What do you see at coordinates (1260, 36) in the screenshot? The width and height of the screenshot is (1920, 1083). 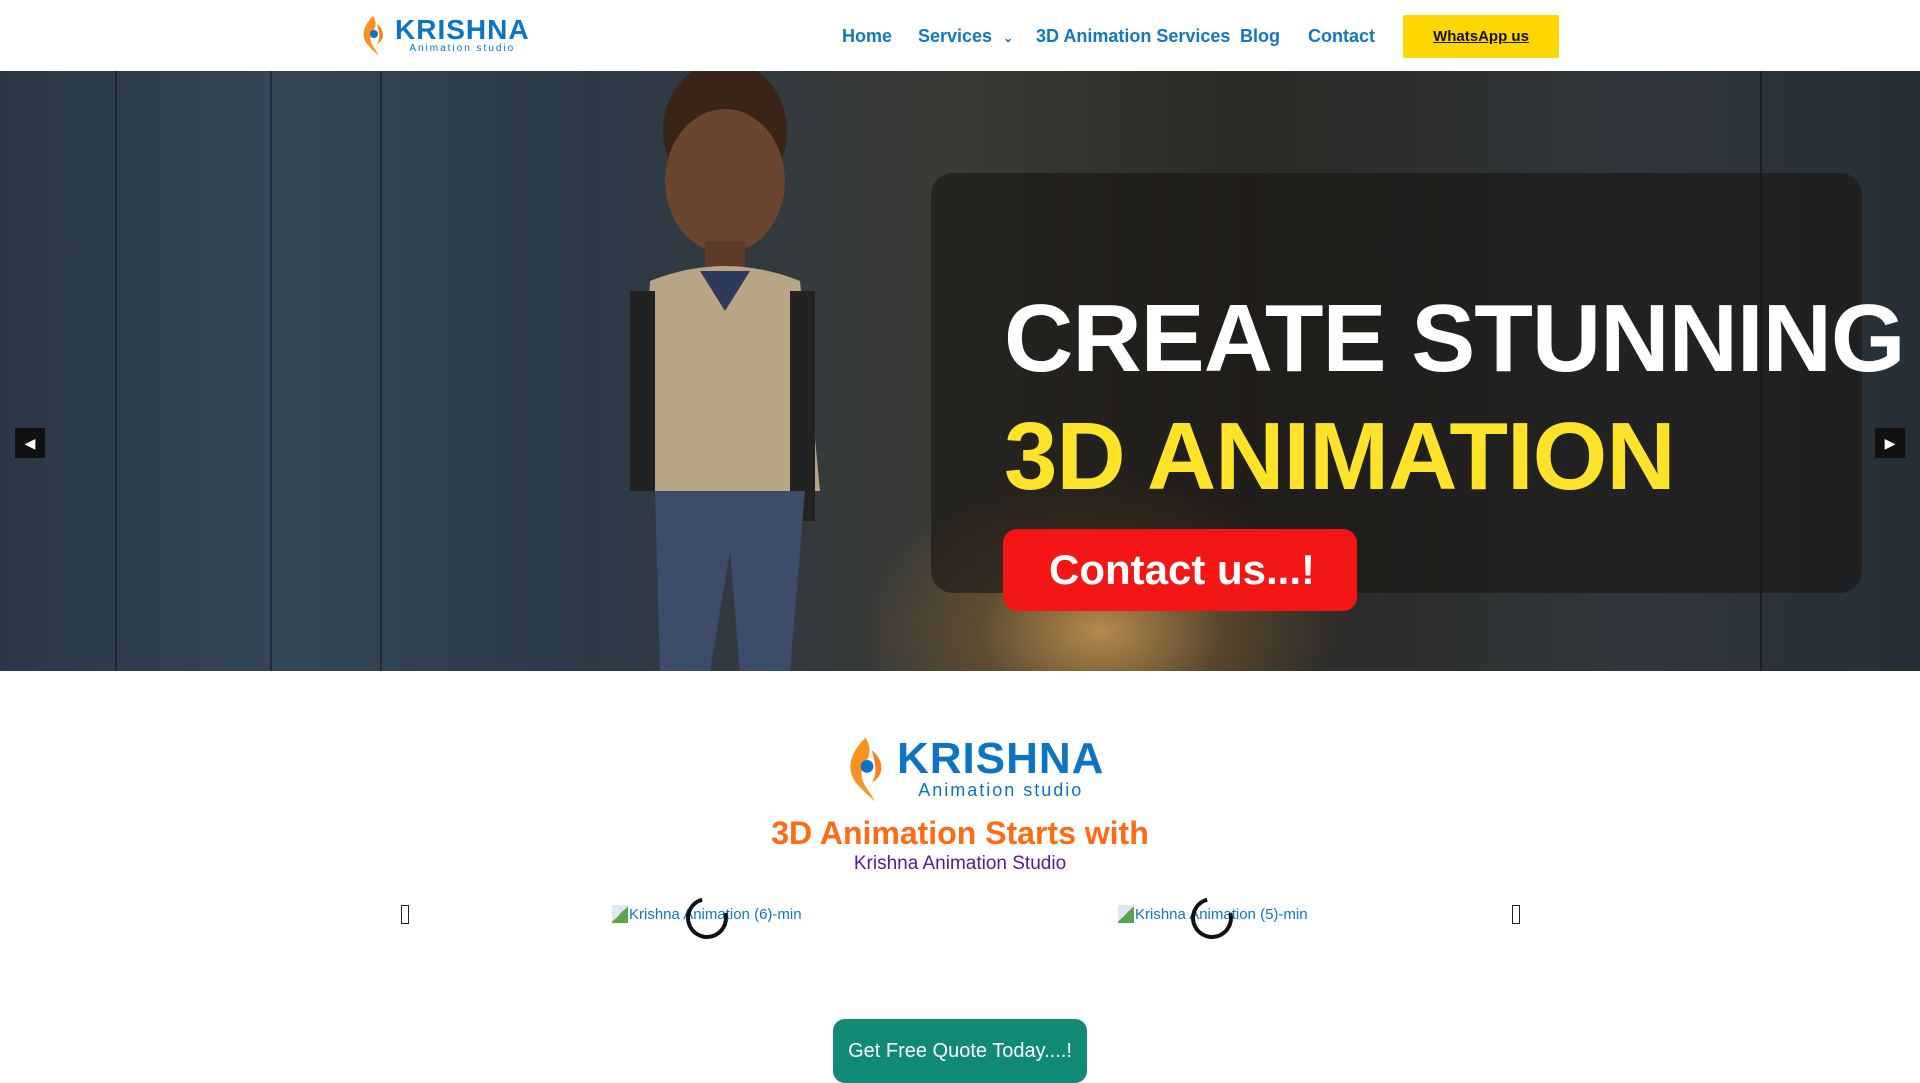 I see `nav-blog: Blog` at bounding box center [1260, 36].